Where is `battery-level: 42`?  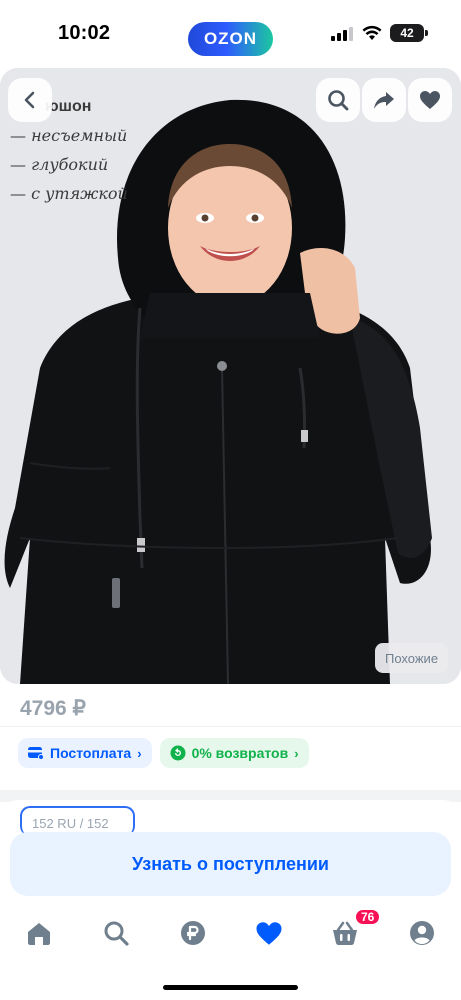
battery-level: 42 is located at coordinates (407, 33).